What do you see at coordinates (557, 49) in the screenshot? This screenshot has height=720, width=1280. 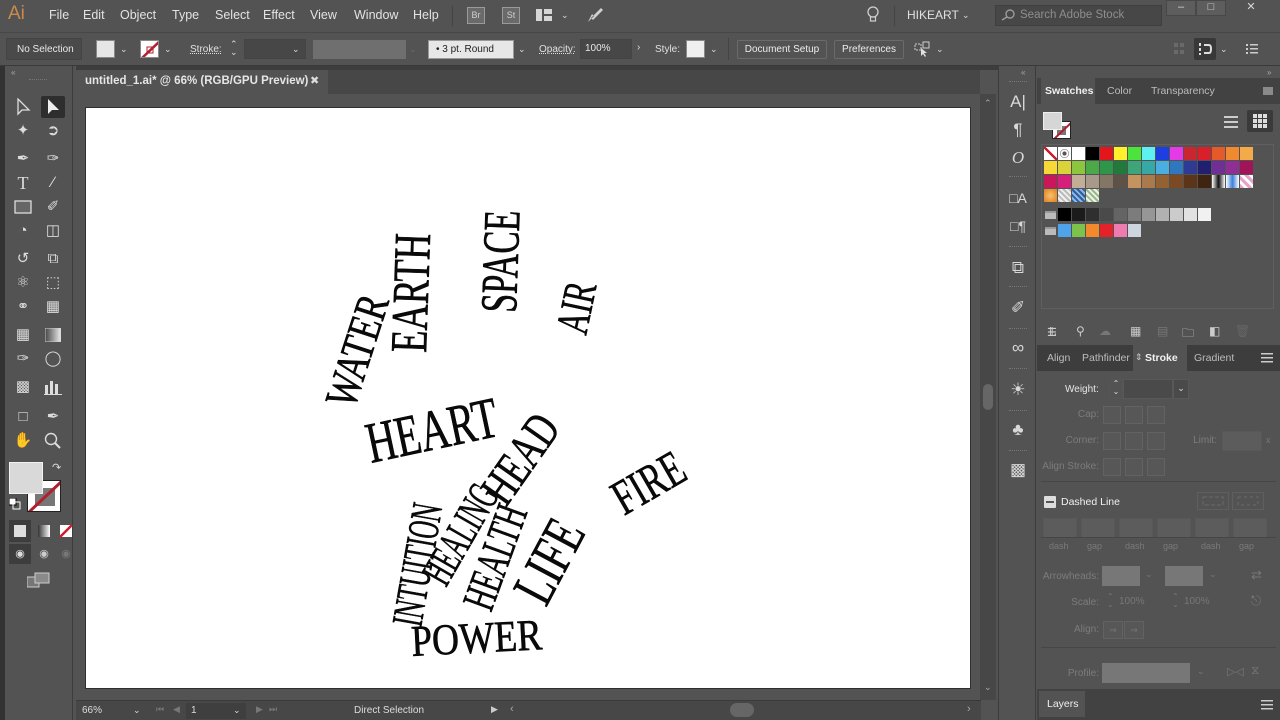 I see `opacity-label: Opacity:` at bounding box center [557, 49].